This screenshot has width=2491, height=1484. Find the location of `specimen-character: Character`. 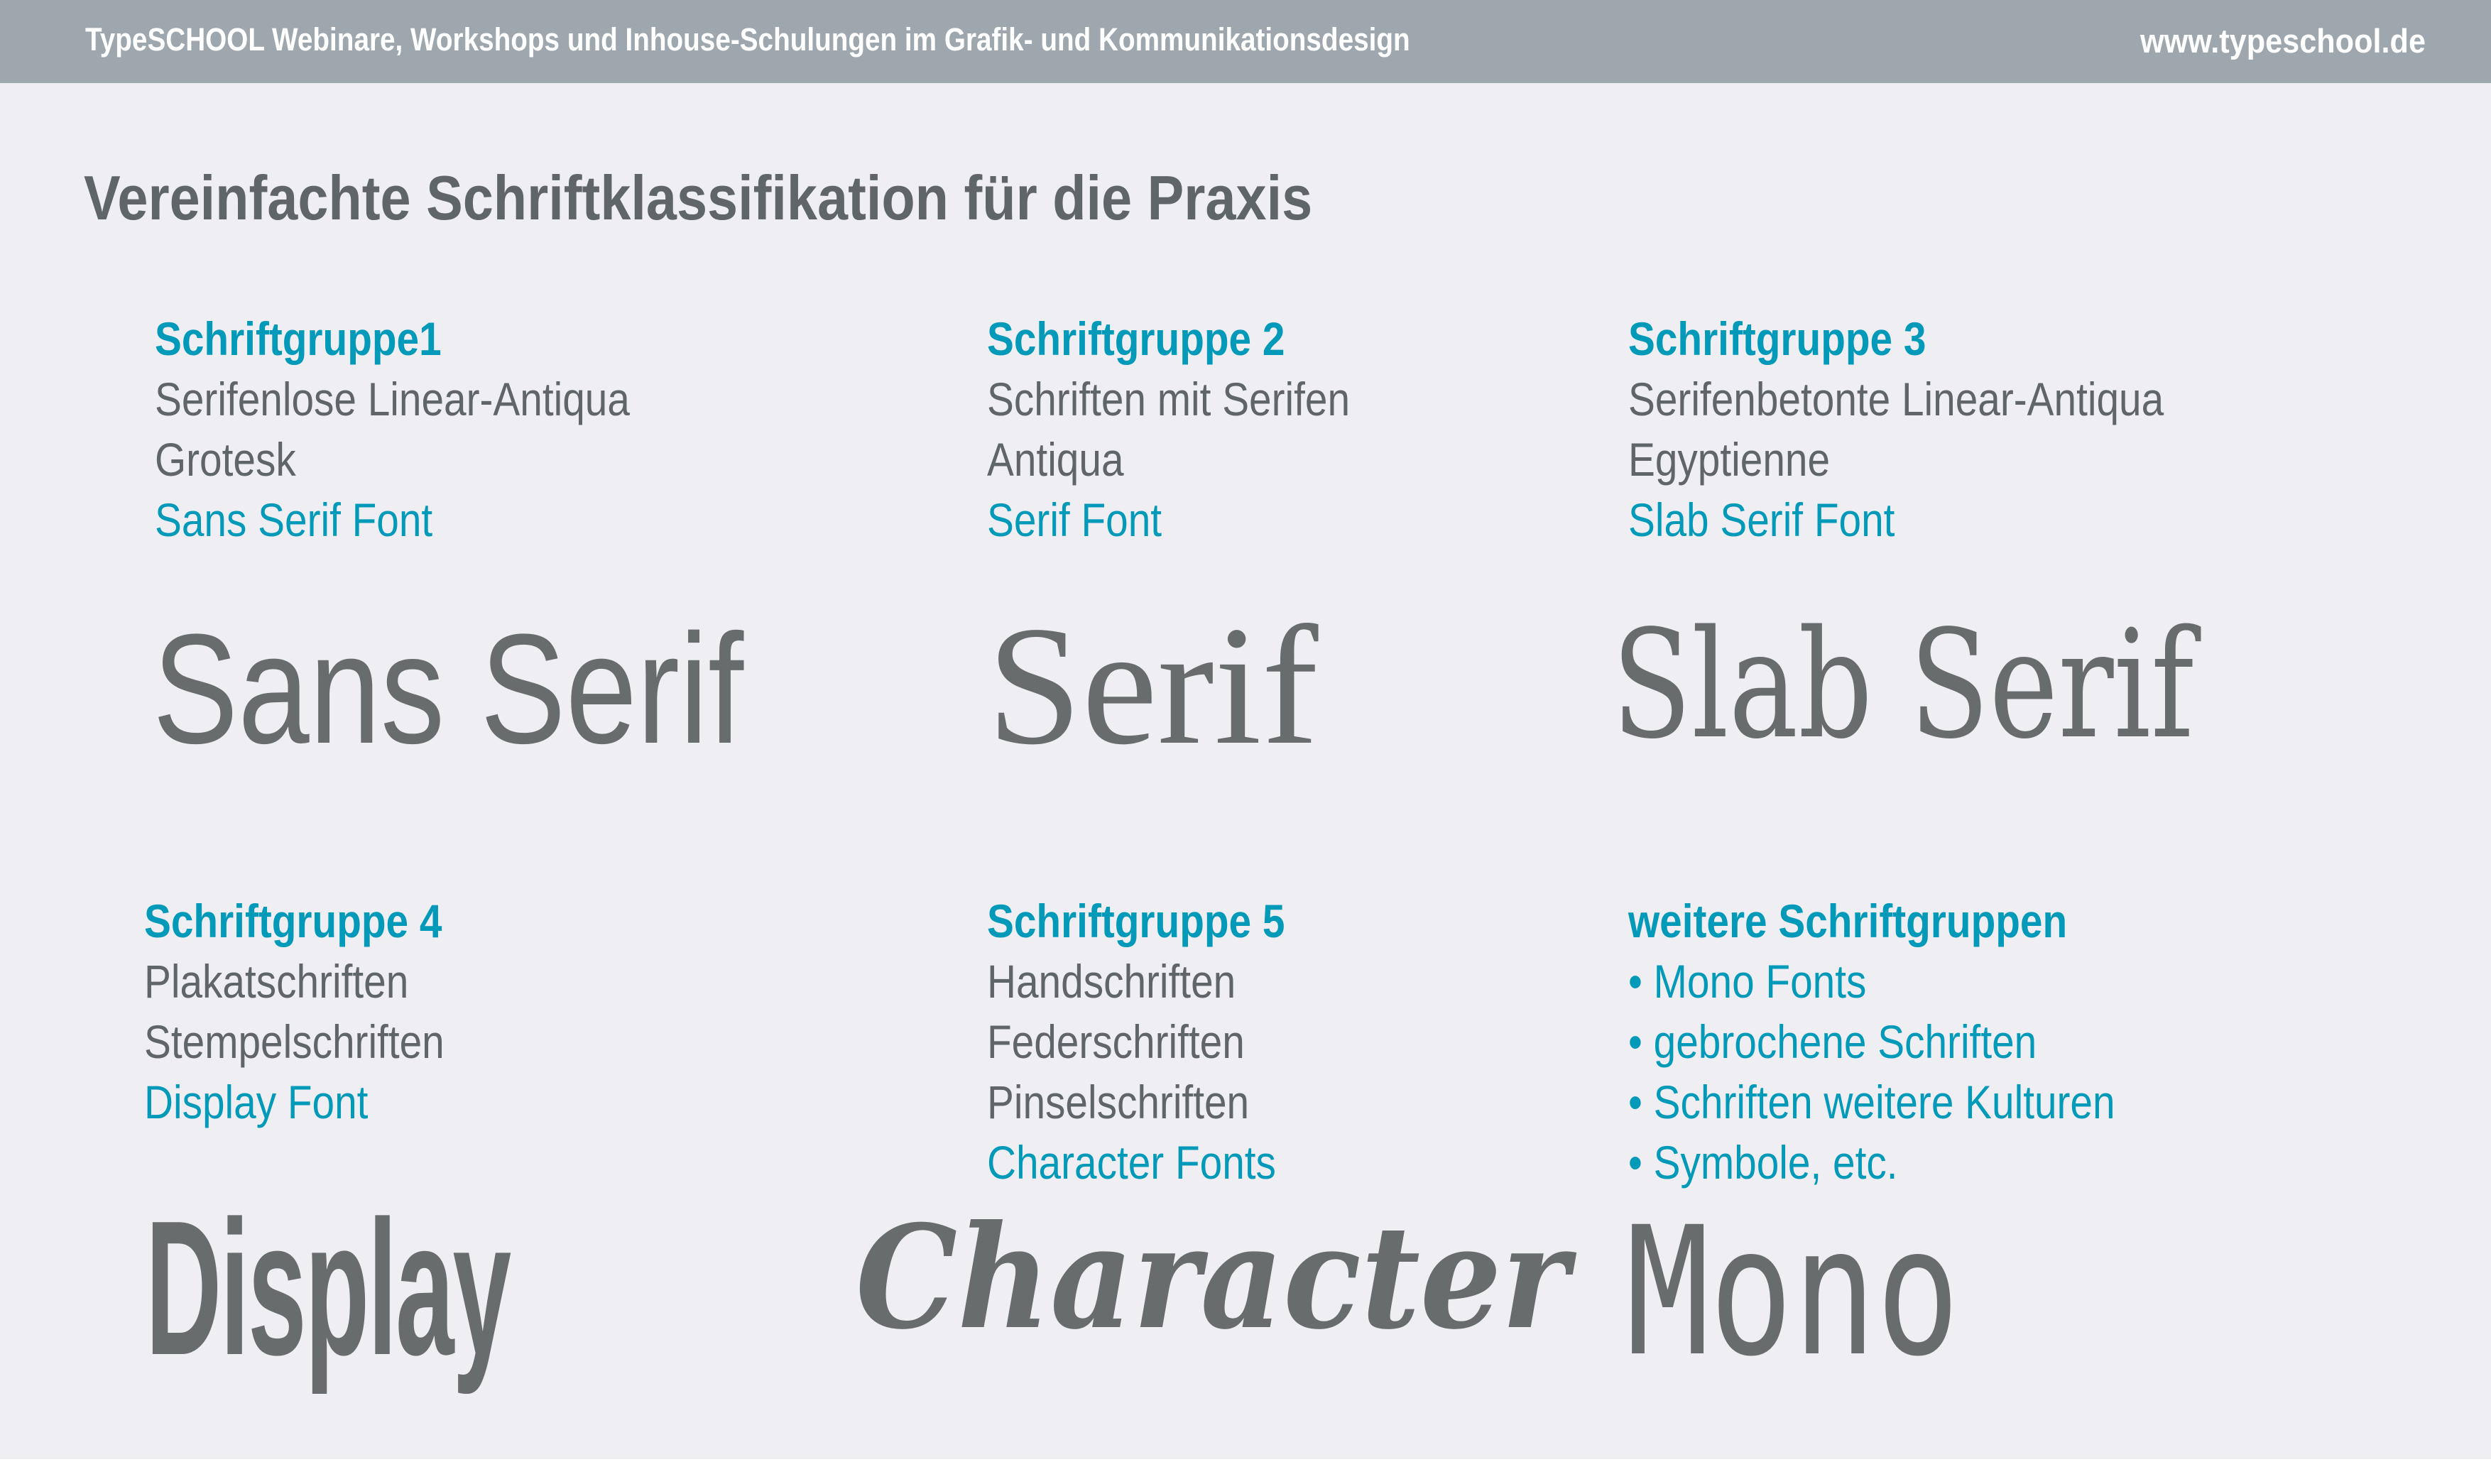

specimen-character: Character is located at coordinates (1212, 1277).